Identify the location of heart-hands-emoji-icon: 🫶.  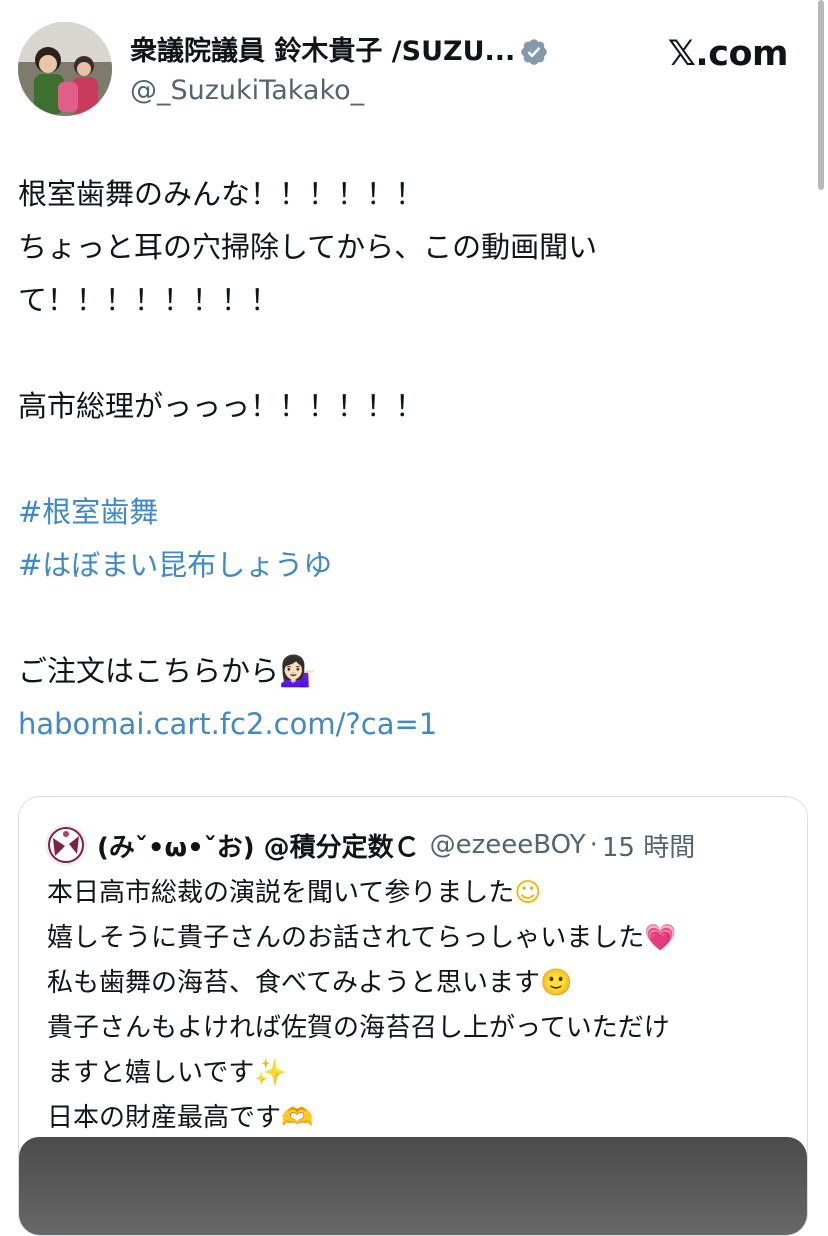
(297, 1118).